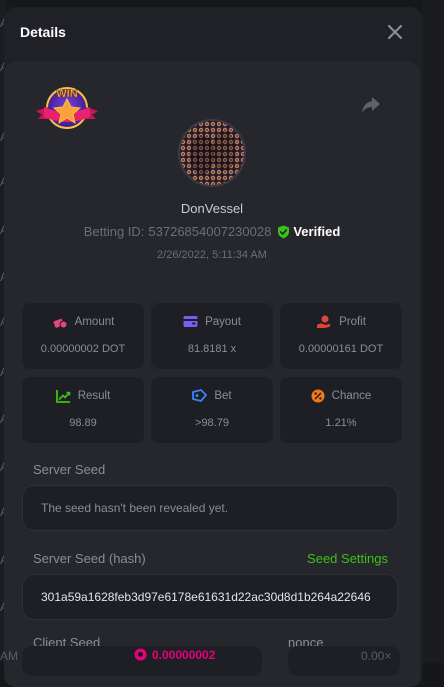 The height and width of the screenshot is (687, 444). I want to click on betting-id-row: Betting ID: 537268540072300​28 Verified, so click(212, 231).